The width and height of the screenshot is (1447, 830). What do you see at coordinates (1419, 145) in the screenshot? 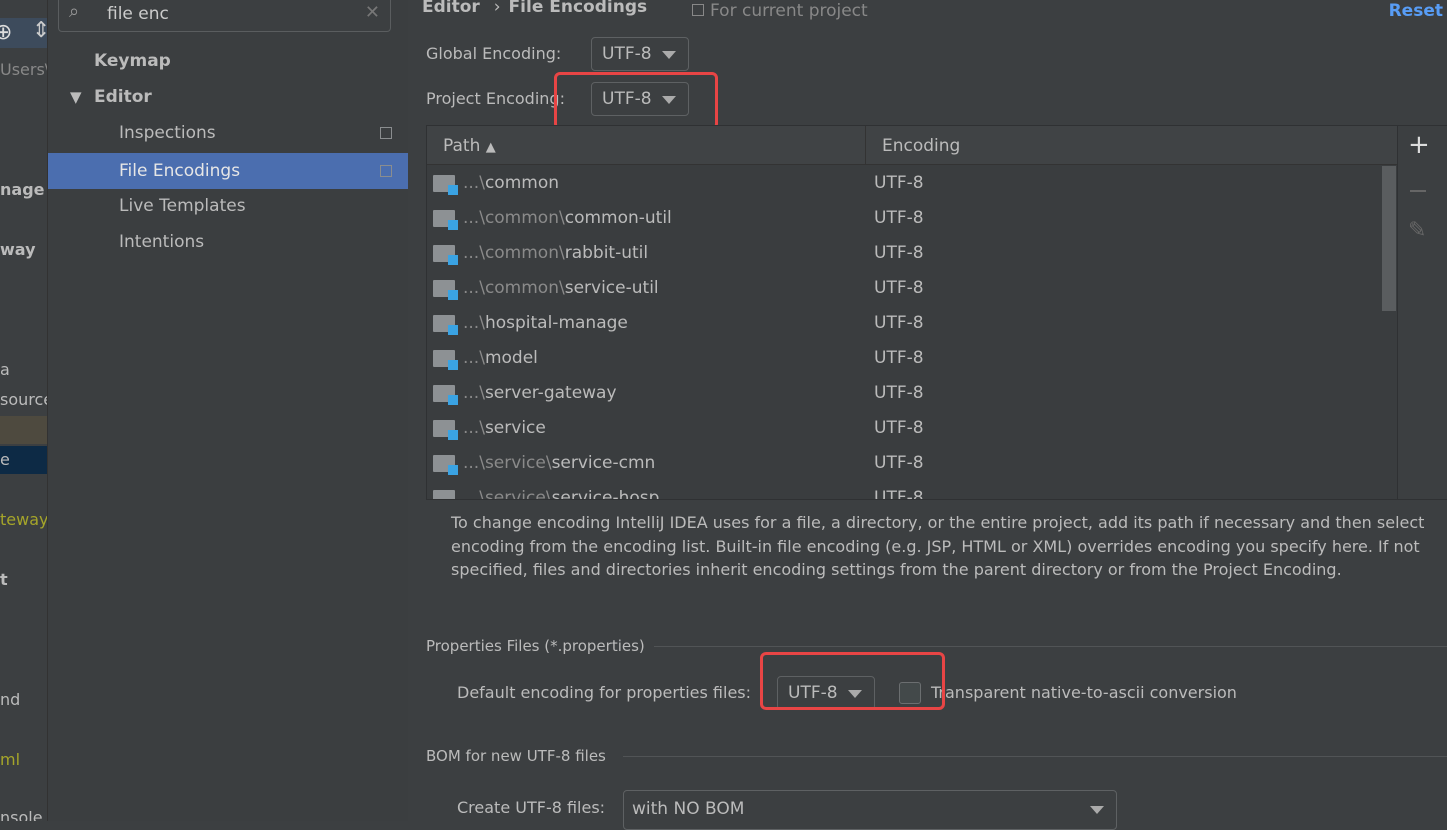
I see `add-icon: +` at bounding box center [1419, 145].